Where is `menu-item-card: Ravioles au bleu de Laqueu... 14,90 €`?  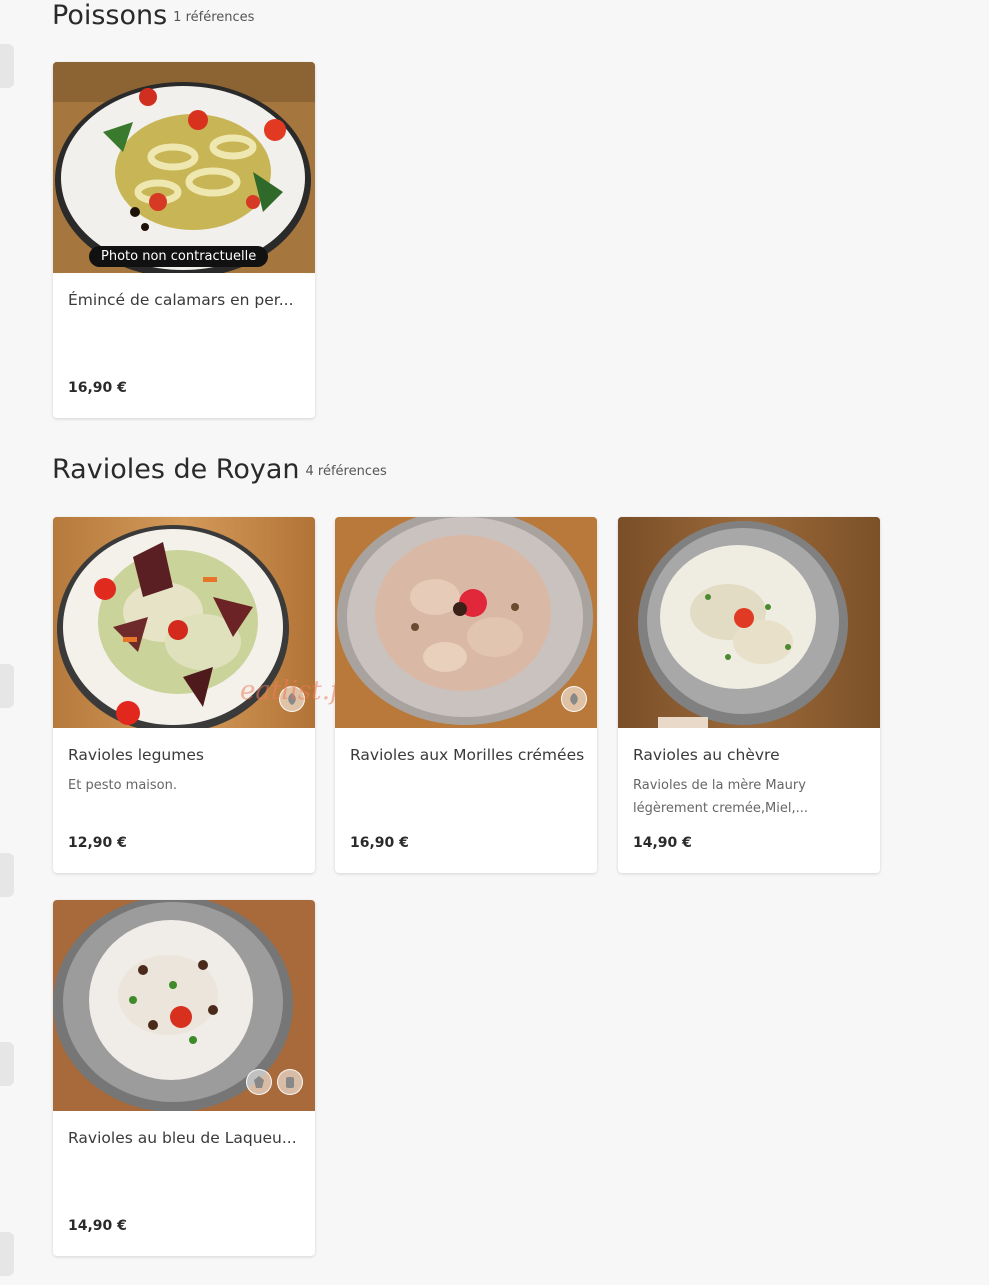 menu-item-card: Ravioles au bleu de Laqueu... 14,90 € is located at coordinates (184, 1078).